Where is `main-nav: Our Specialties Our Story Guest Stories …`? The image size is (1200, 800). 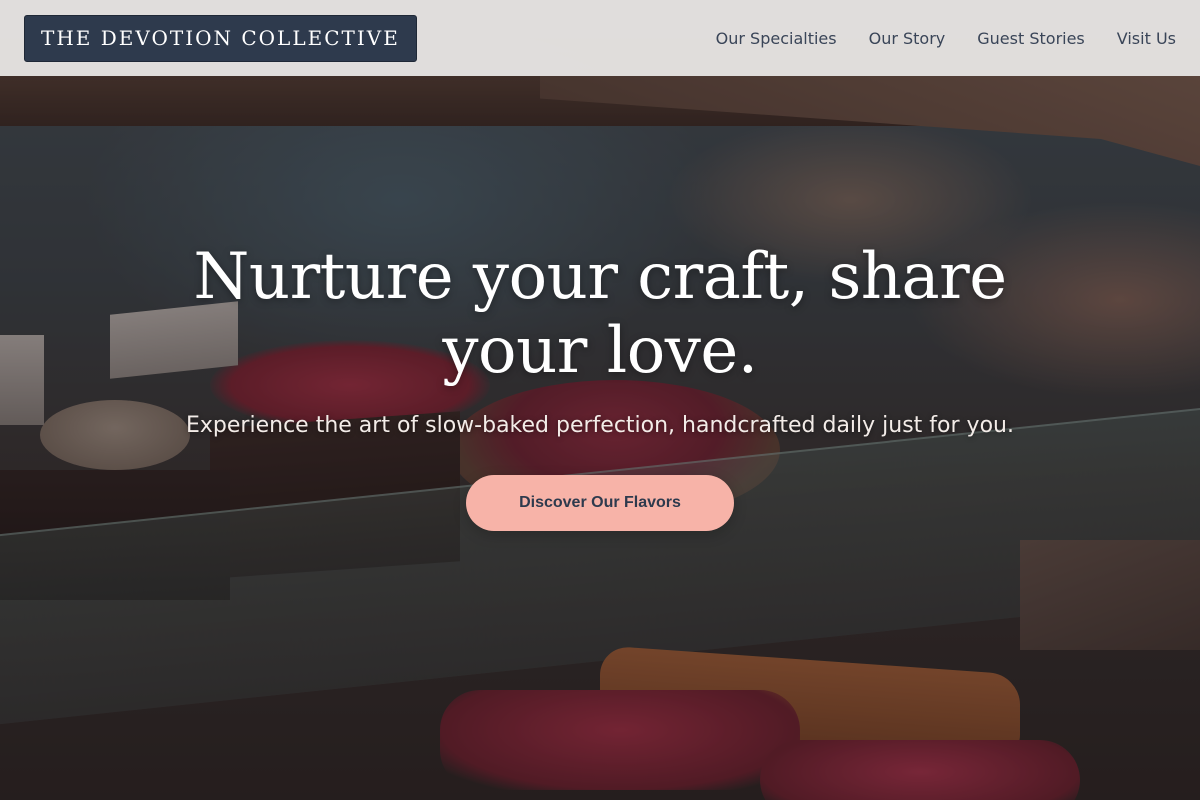 main-nav: Our Specialties Our Story Guest Stories … is located at coordinates (946, 38).